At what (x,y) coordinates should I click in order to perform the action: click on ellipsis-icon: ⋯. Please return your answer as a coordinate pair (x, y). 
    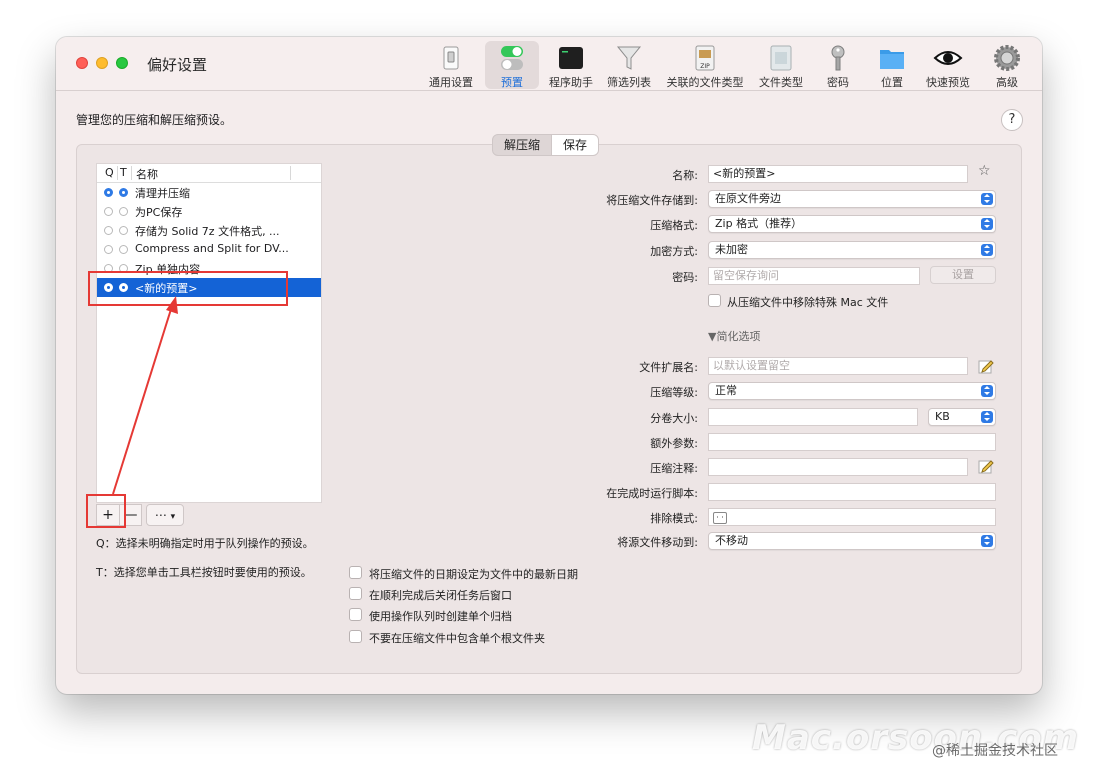
    Looking at the image, I should click on (160, 515).